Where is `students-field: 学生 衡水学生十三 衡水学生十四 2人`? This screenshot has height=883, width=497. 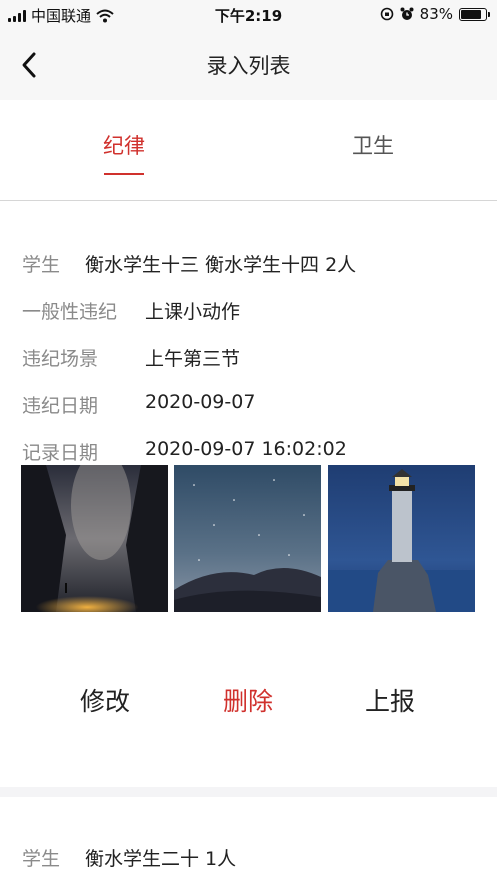 students-field: 学生 衡水学生十三 衡水学生十四 2人 is located at coordinates (189, 263).